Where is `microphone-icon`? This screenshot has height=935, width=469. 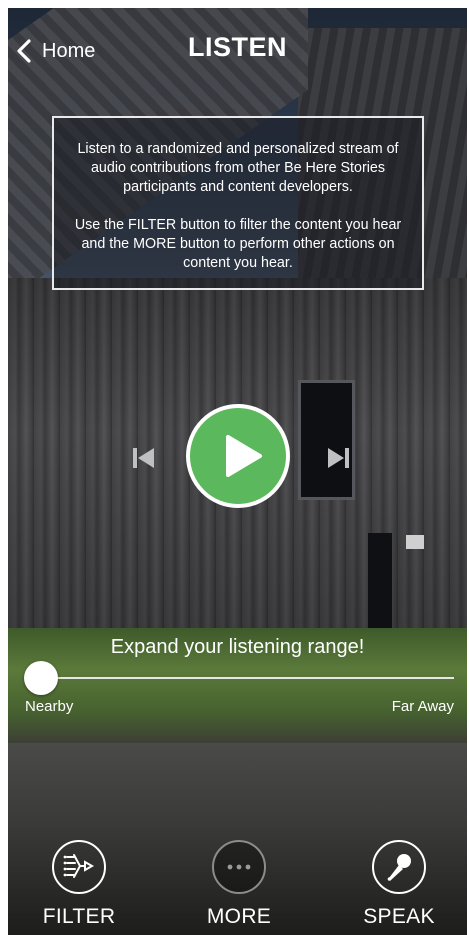
microphone-icon is located at coordinates (399, 867).